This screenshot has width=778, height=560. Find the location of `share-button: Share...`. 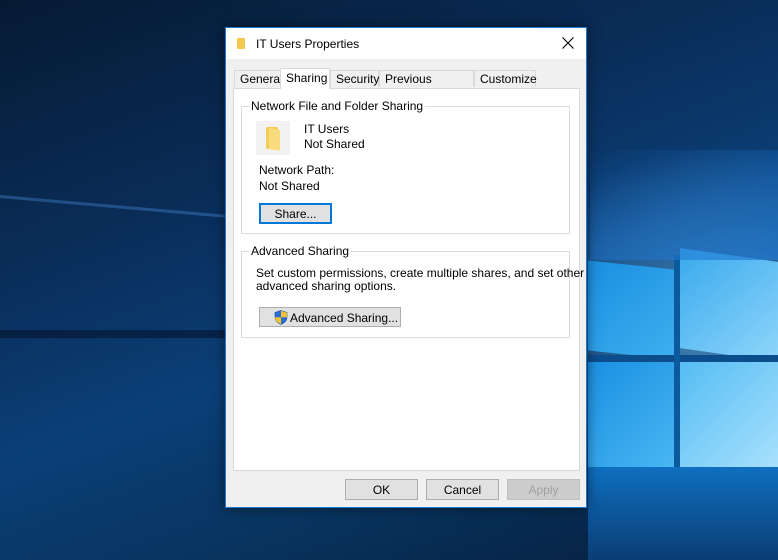

share-button: Share... is located at coordinates (295, 213).